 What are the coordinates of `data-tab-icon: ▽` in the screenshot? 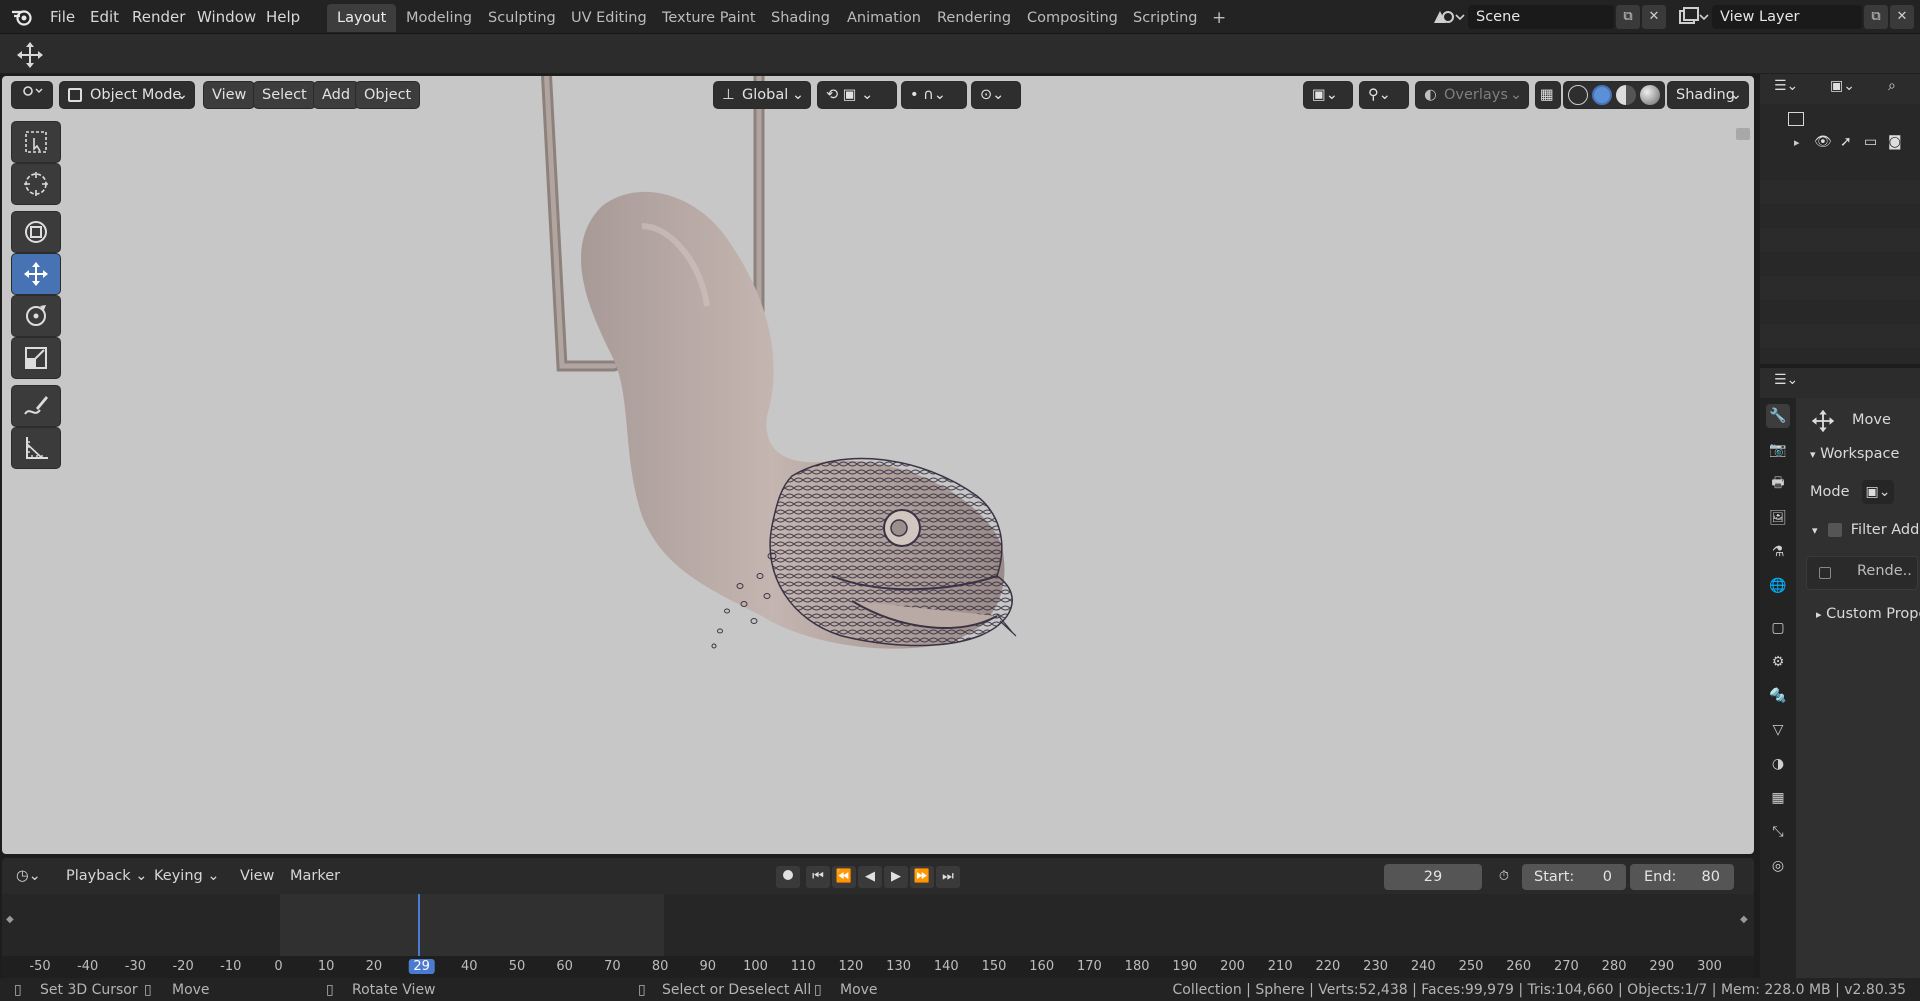 It's located at (1778, 730).